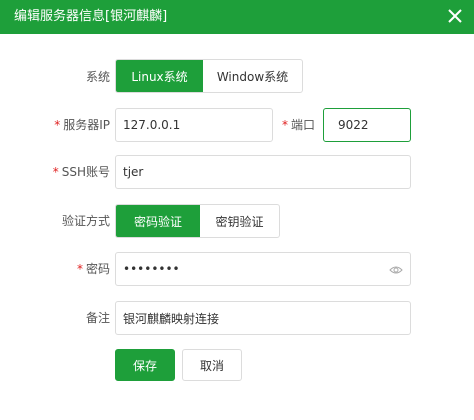  What do you see at coordinates (158, 221) in the screenshot?
I see `auth-option-password: 密码验证` at bounding box center [158, 221].